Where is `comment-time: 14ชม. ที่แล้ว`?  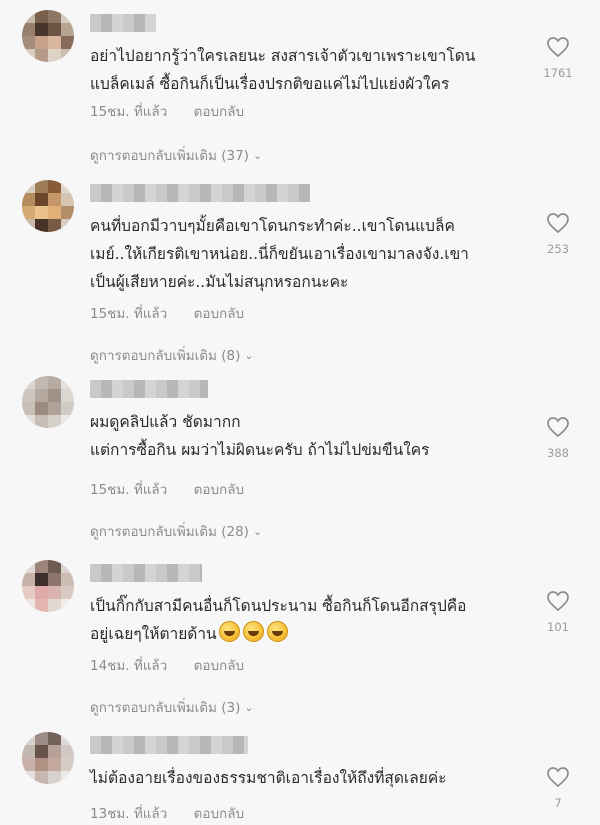
comment-time: 14ชม. ที่แล้ว is located at coordinates (129, 666).